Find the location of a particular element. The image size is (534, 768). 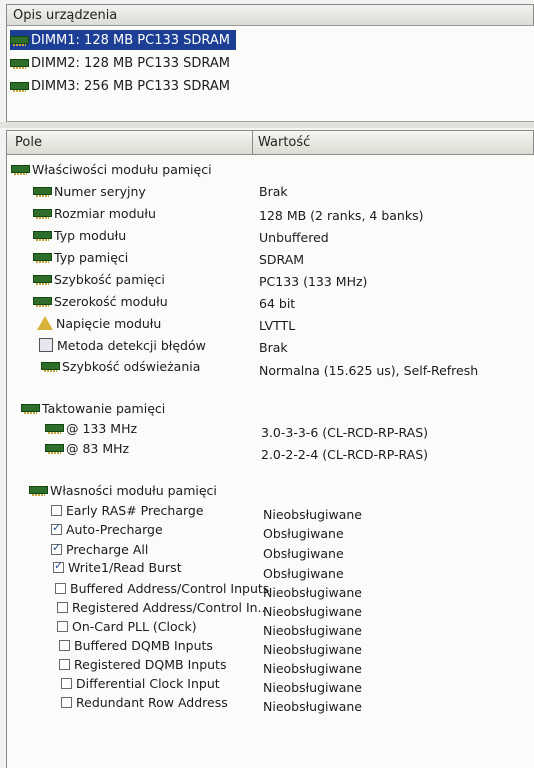

feature-row: On-Card PLL (Clock) is located at coordinates (127, 626).